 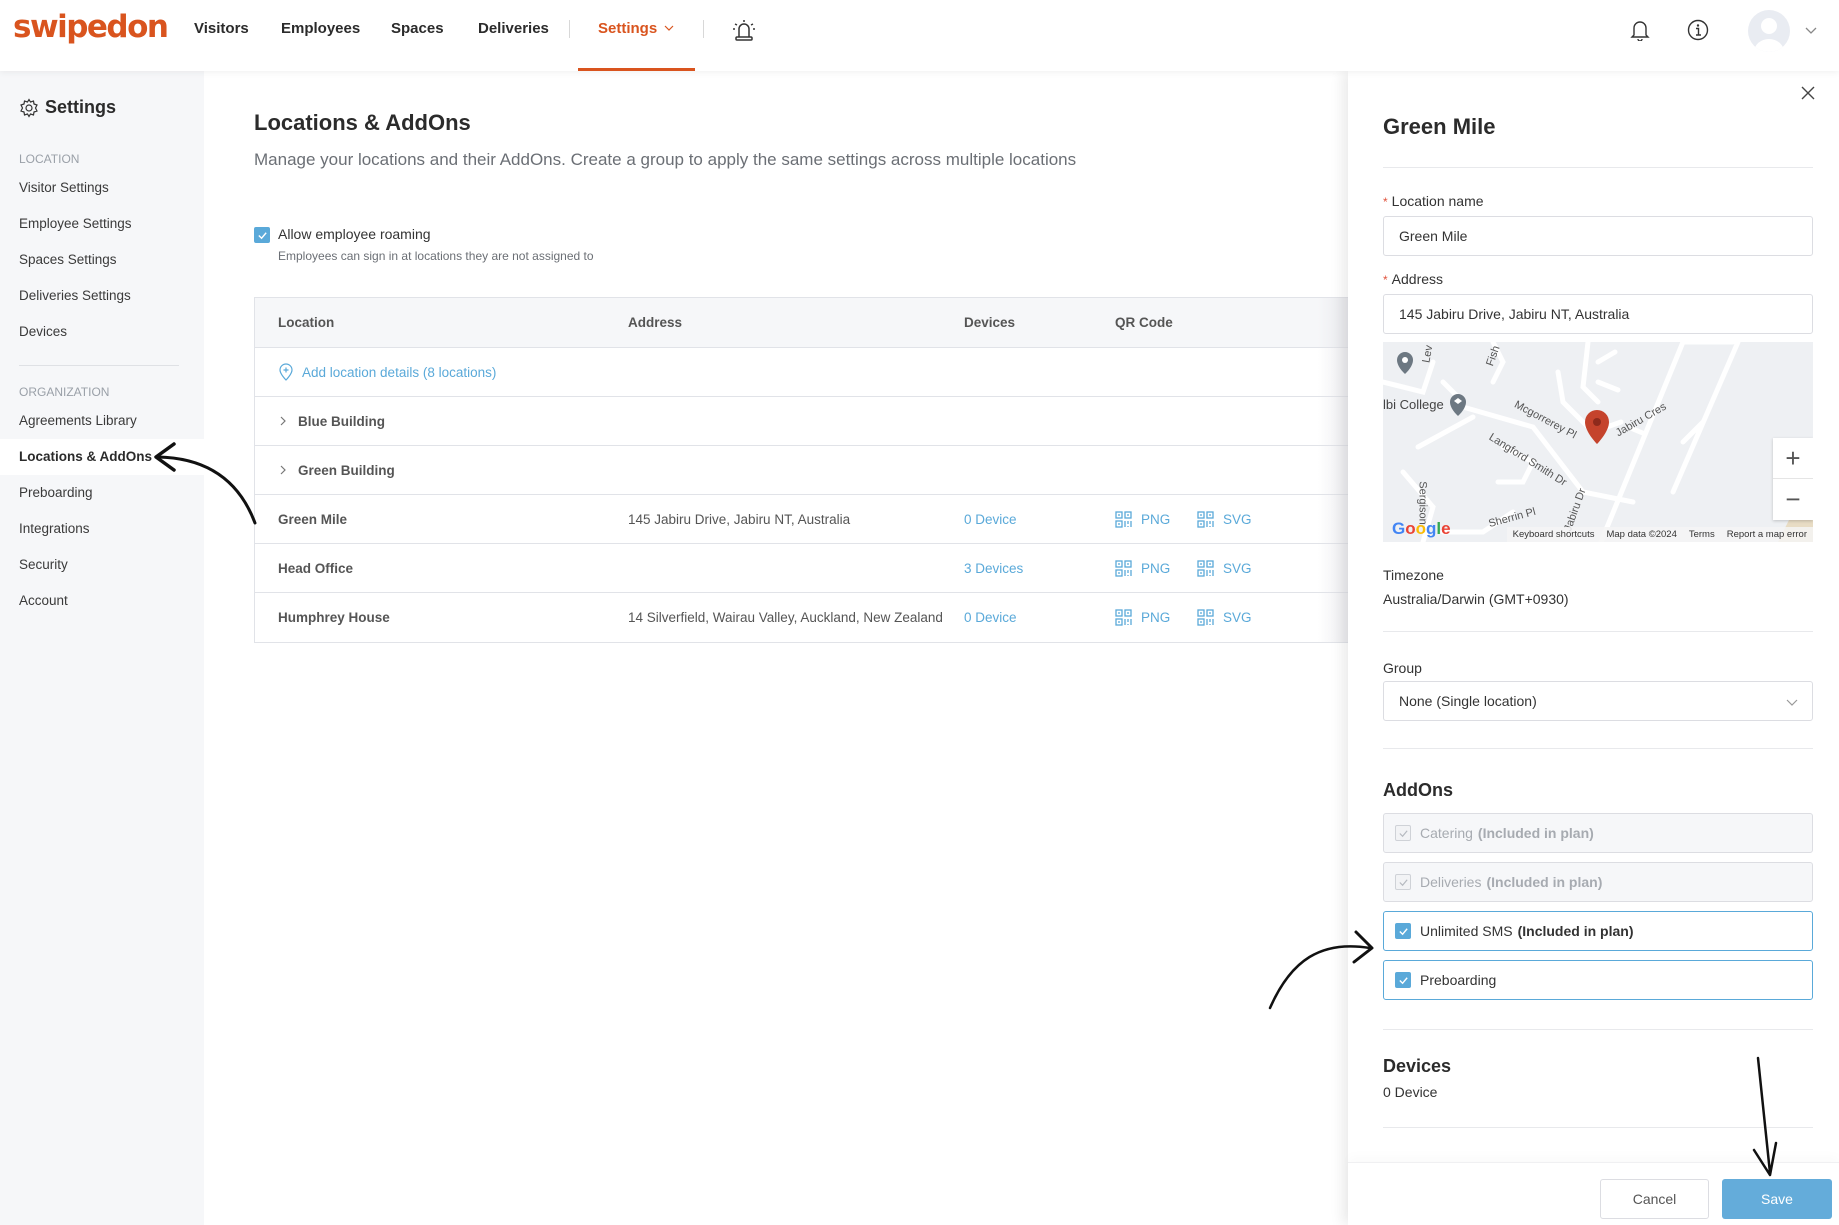 I want to click on nav-employees: Employees, so click(x=320, y=28).